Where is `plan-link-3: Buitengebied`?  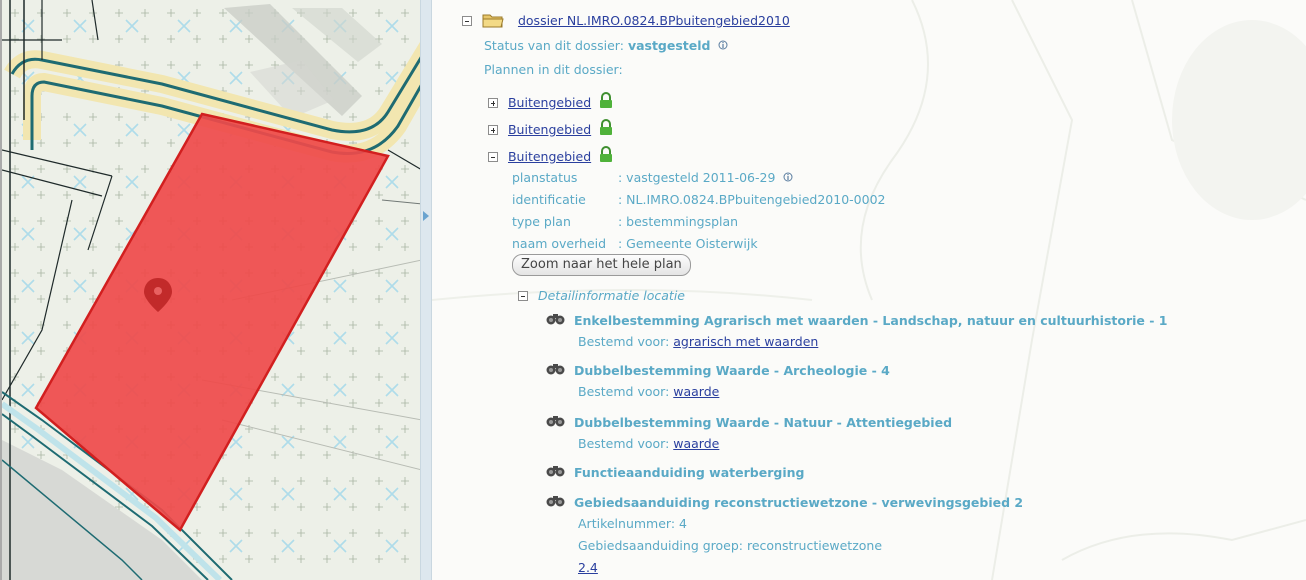
plan-link-3: Buitengebied is located at coordinates (549, 156).